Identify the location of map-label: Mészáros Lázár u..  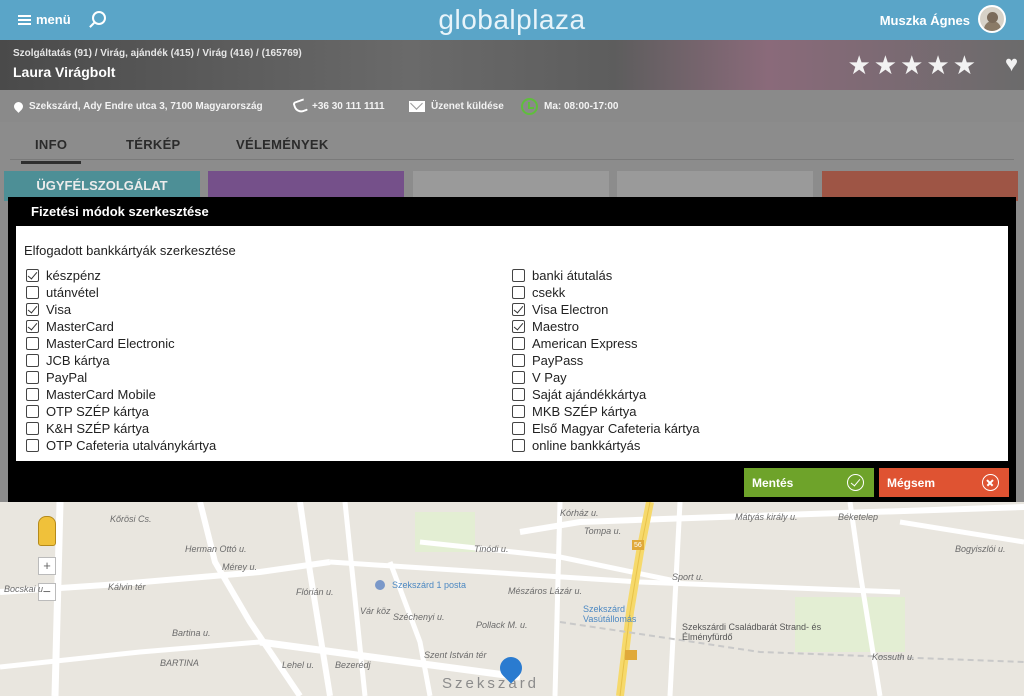
(545, 591).